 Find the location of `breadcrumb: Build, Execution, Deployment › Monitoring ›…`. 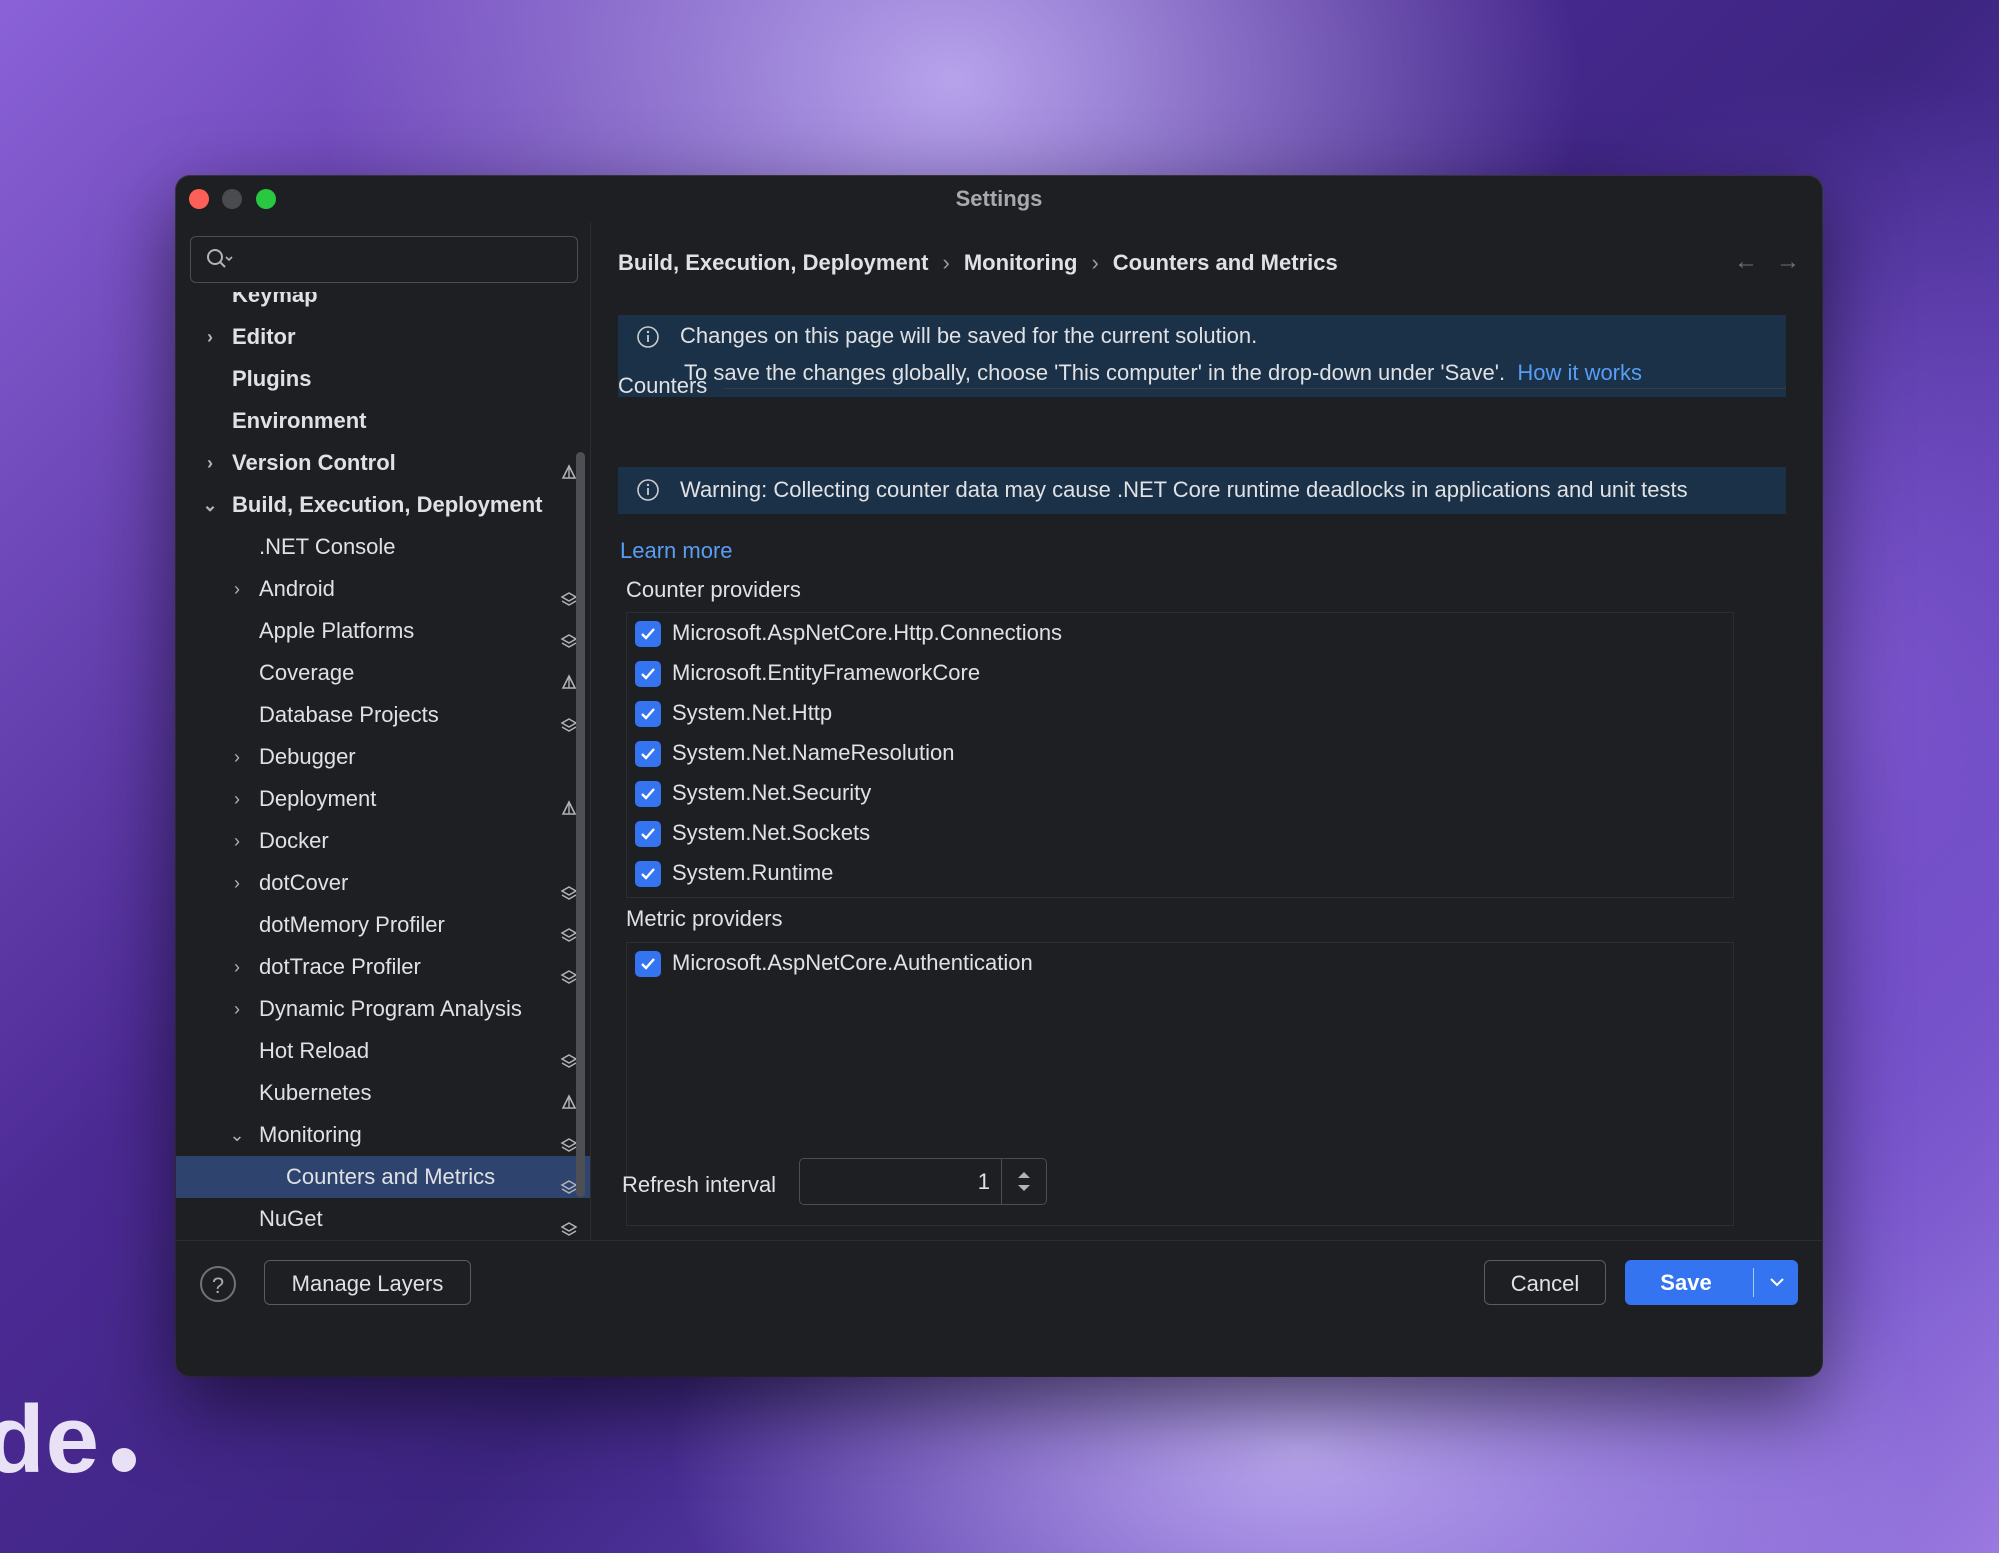

breadcrumb: Build, Execution, Deployment › Monitoring ›… is located at coordinates (978, 263).